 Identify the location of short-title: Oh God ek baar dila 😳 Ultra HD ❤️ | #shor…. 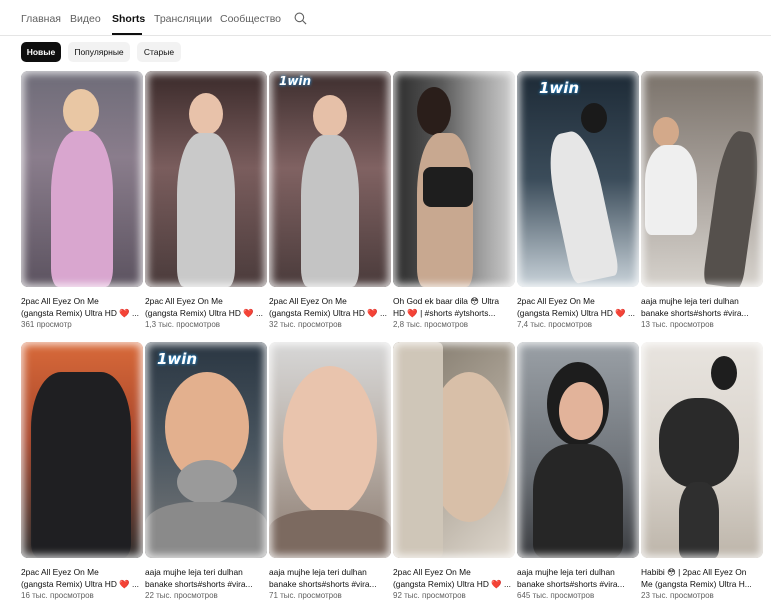
(454, 307).